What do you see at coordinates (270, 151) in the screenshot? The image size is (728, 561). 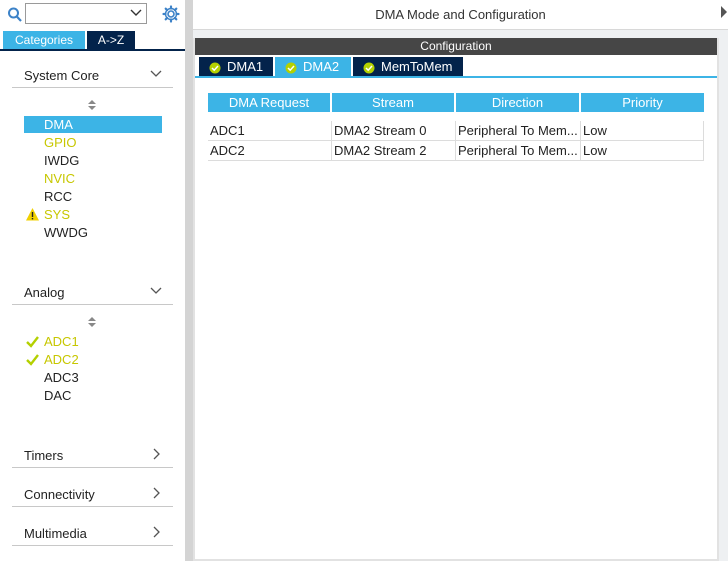 I see `table-cell: ADC2` at bounding box center [270, 151].